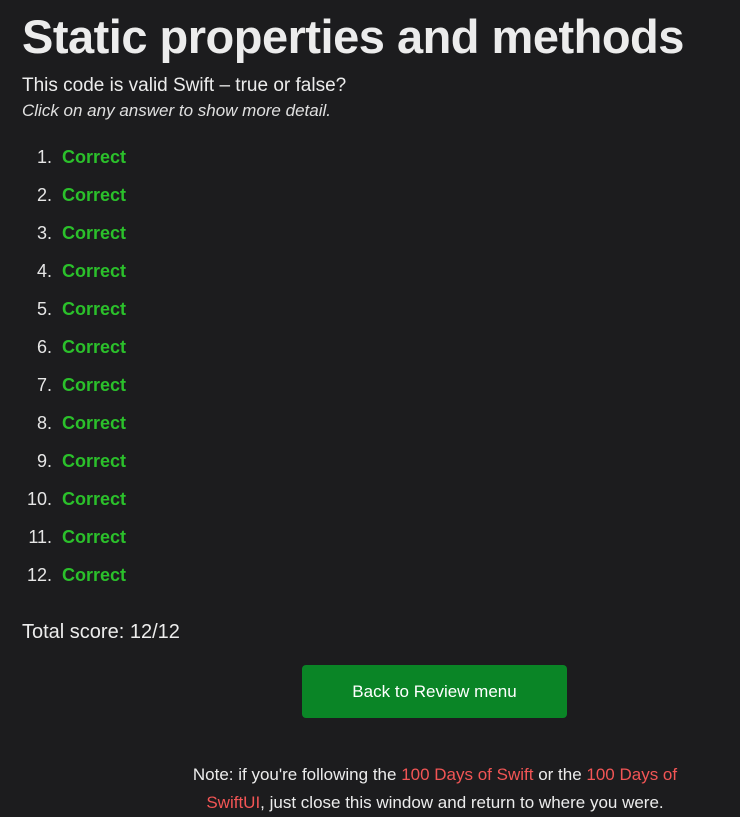 The image size is (740, 817). I want to click on answer-number: 8., so click(44, 422).